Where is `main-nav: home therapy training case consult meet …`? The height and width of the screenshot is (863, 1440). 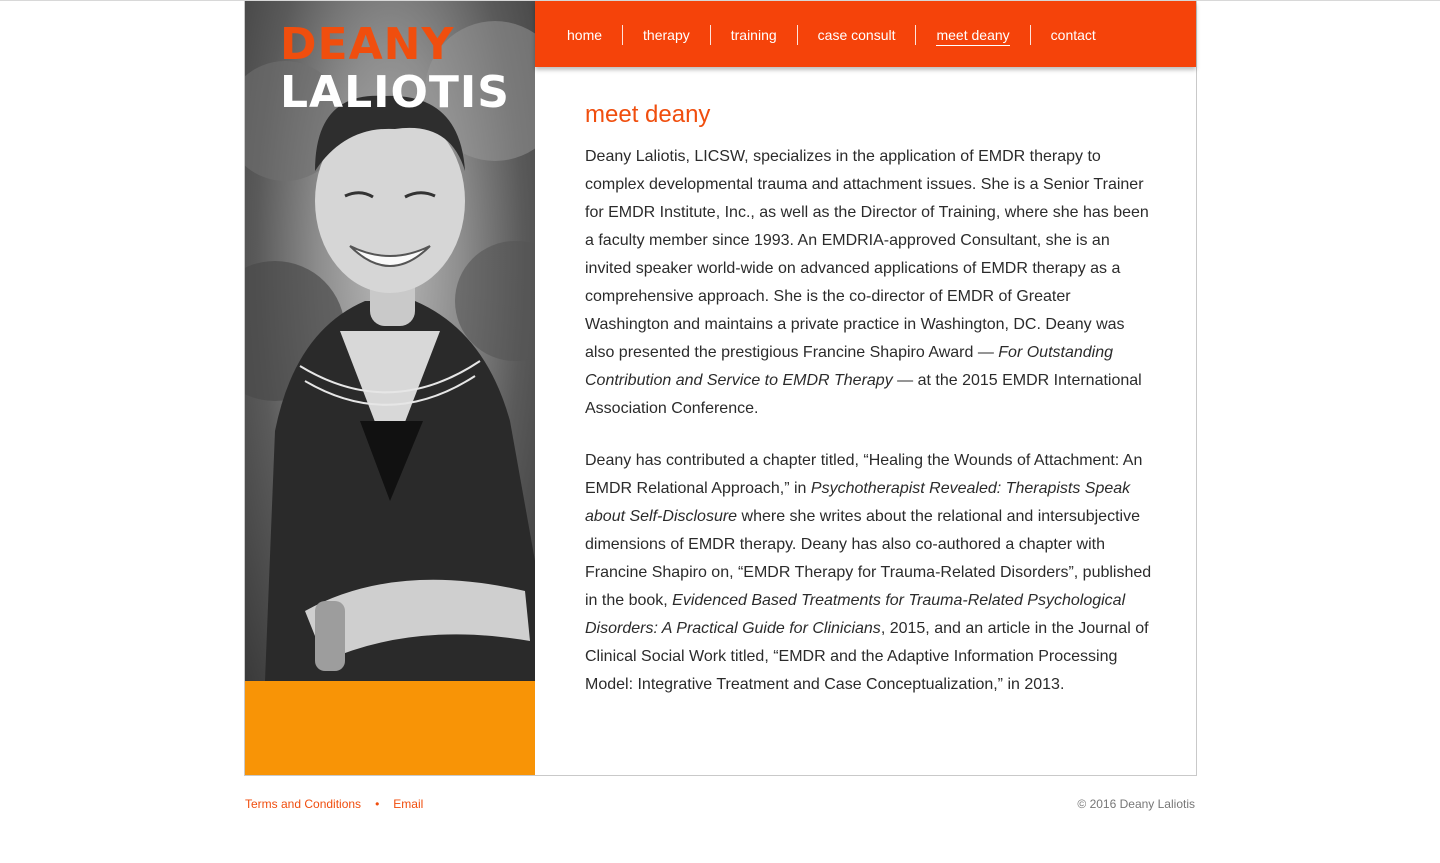
main-nav: home therapy training case consult meet … is located at coordinates (832, 35).